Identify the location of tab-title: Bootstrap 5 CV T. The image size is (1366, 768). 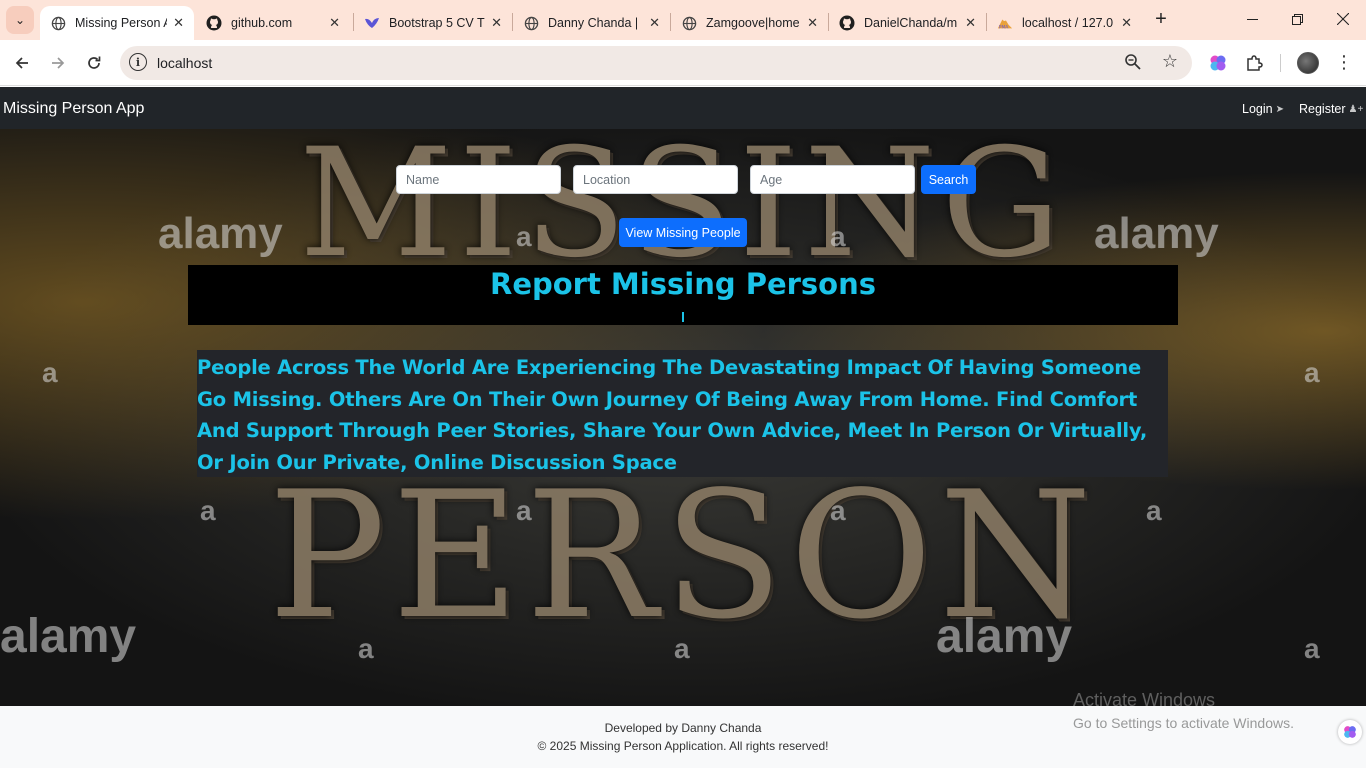
(437, 23).